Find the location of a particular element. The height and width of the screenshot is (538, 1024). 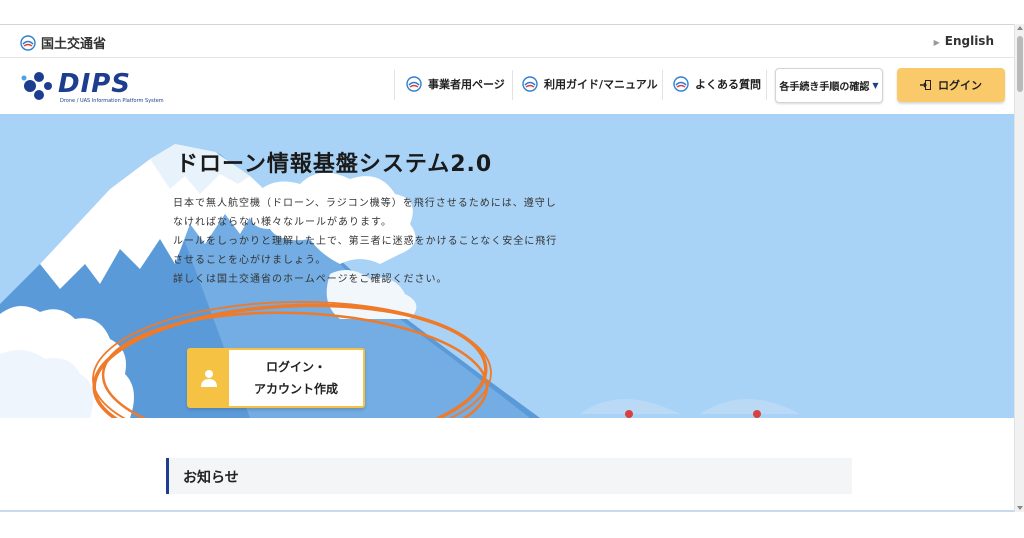

cta-label: ログイン・ アカウント作成 is located at coordinates (296, 378).